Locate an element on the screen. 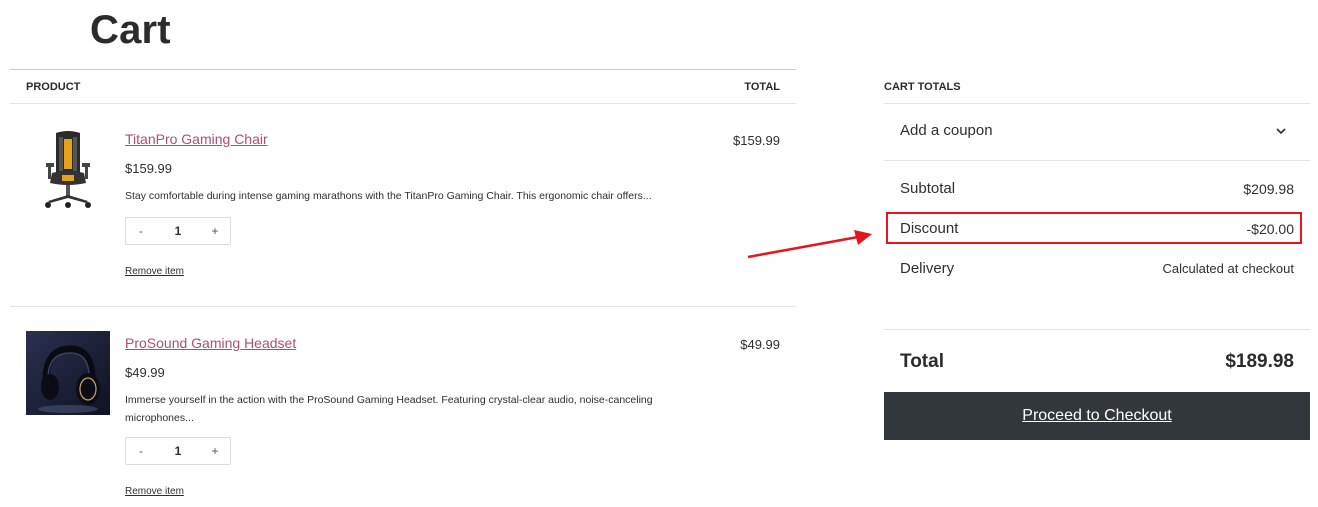 The image size is (1318, 507). grand-total-row: Total $189.98 is located at coordinates (1097, 362).